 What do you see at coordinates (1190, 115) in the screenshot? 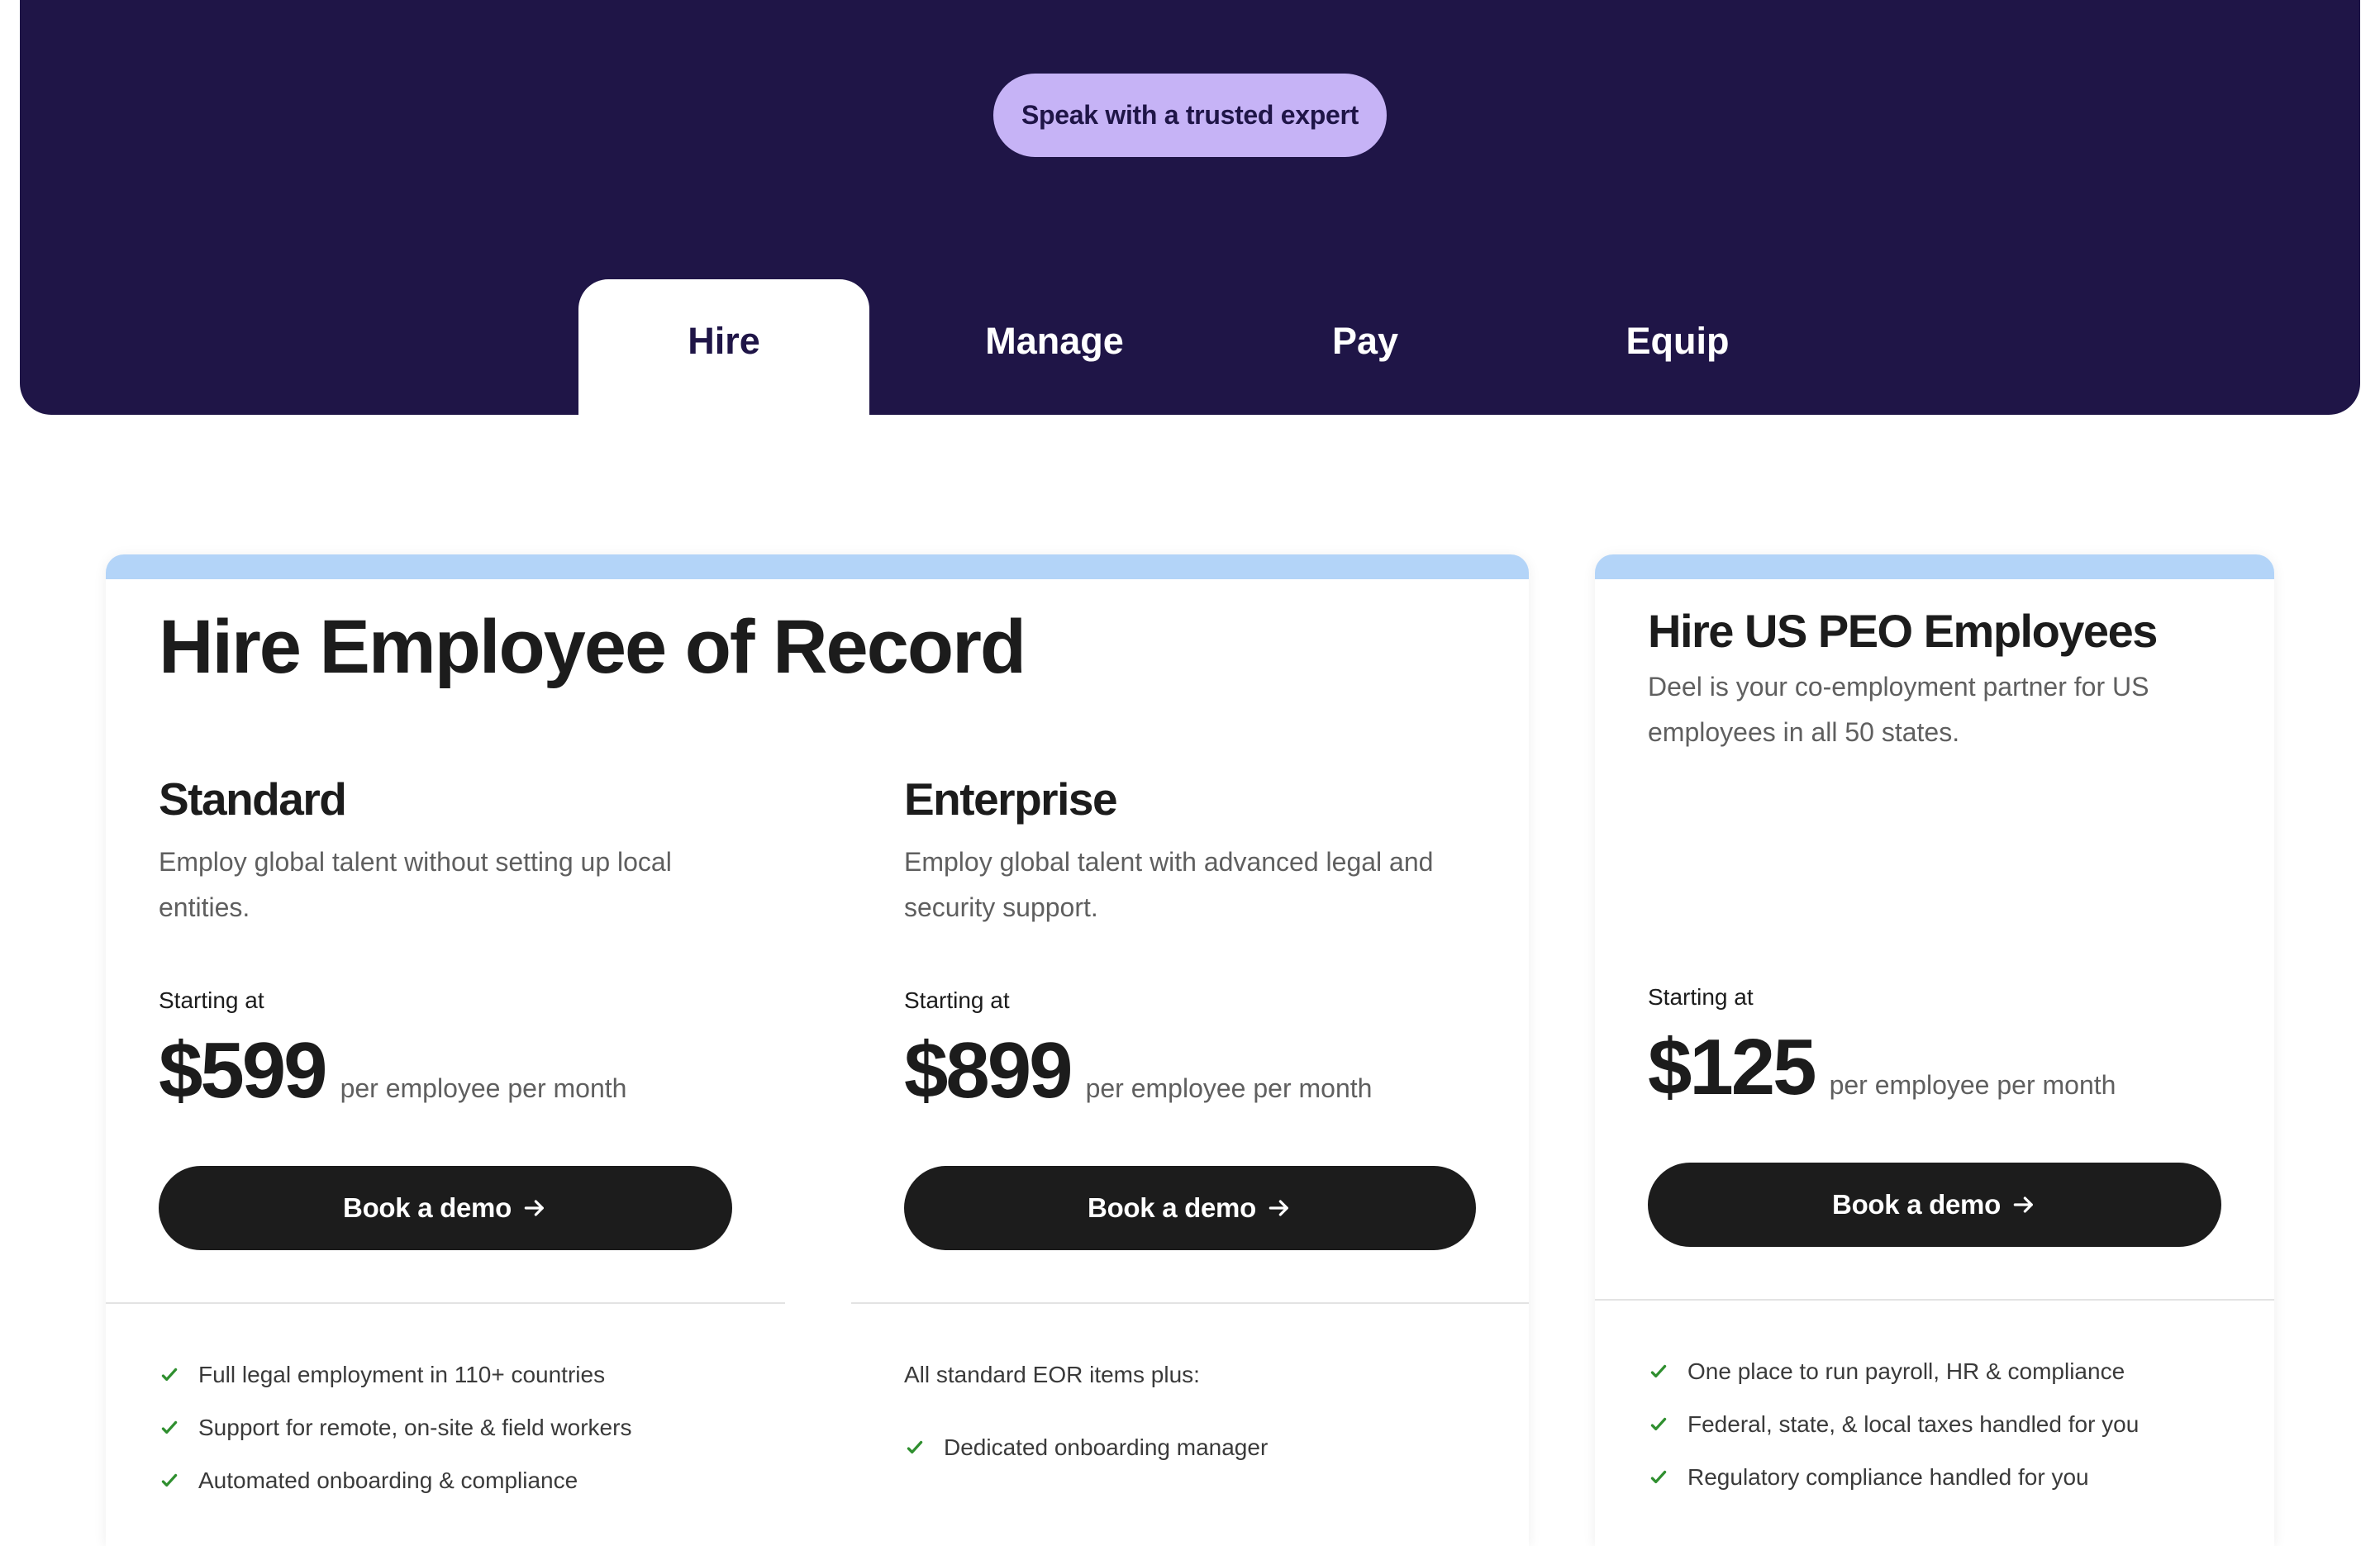
I see `speak-with-expert-button: Speak with a trusted expert` at bounding box center [1190, 115].